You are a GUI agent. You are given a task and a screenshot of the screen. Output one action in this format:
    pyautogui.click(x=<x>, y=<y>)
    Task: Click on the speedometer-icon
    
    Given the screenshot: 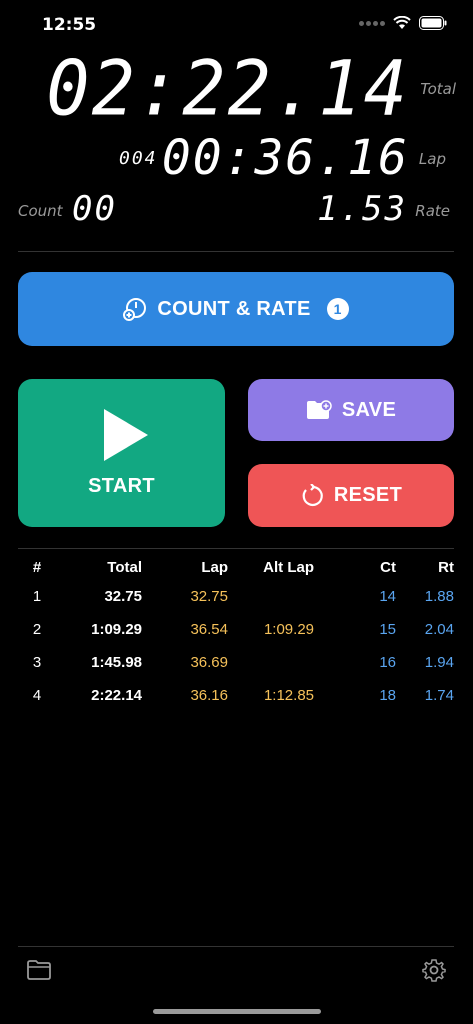 What is the action you would take?
    pyautogui.click(x=135, y=309)
    